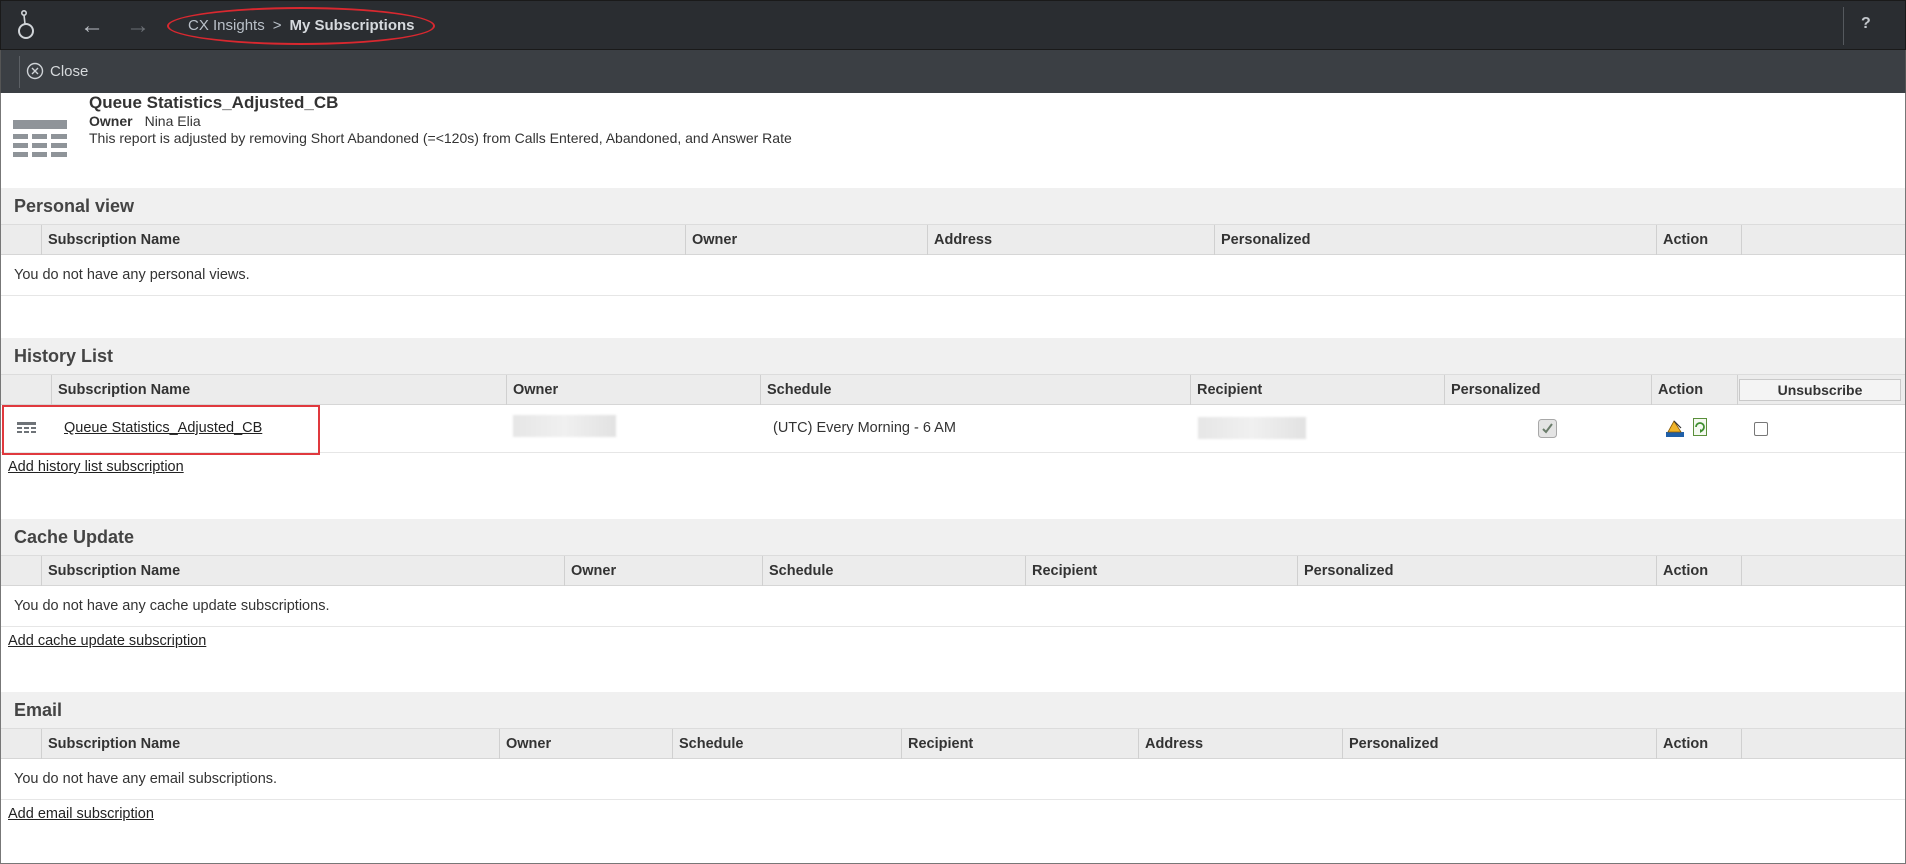 Image resolution: width=1906 pixels, height=864 pixels. Describe the element at coordinates (953, 275) in the screenshot. I see `empty-message: You do not have any personal views.` at that location.